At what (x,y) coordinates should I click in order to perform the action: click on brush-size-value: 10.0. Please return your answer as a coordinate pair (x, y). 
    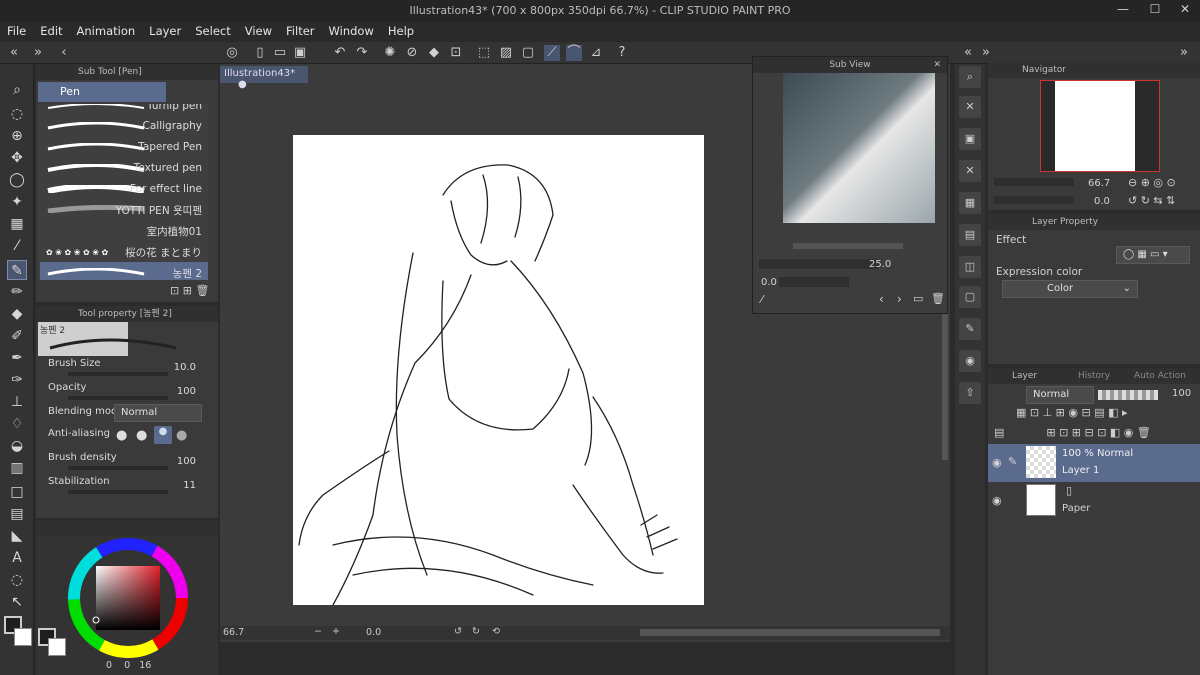
    Looking at the image, I should click on (185, 367).